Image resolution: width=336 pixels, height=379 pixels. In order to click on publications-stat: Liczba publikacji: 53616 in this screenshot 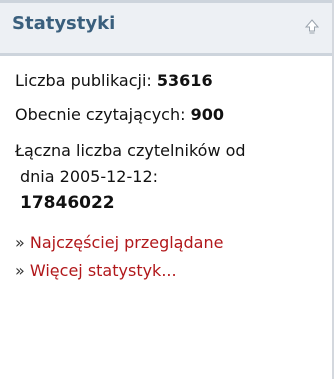, I will do `click(168, 80)`.